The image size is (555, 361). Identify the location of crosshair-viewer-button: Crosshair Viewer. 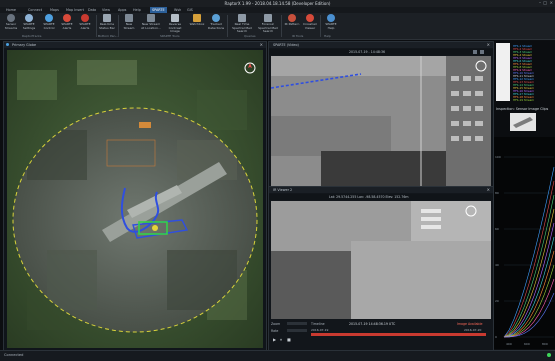
(310, 25).